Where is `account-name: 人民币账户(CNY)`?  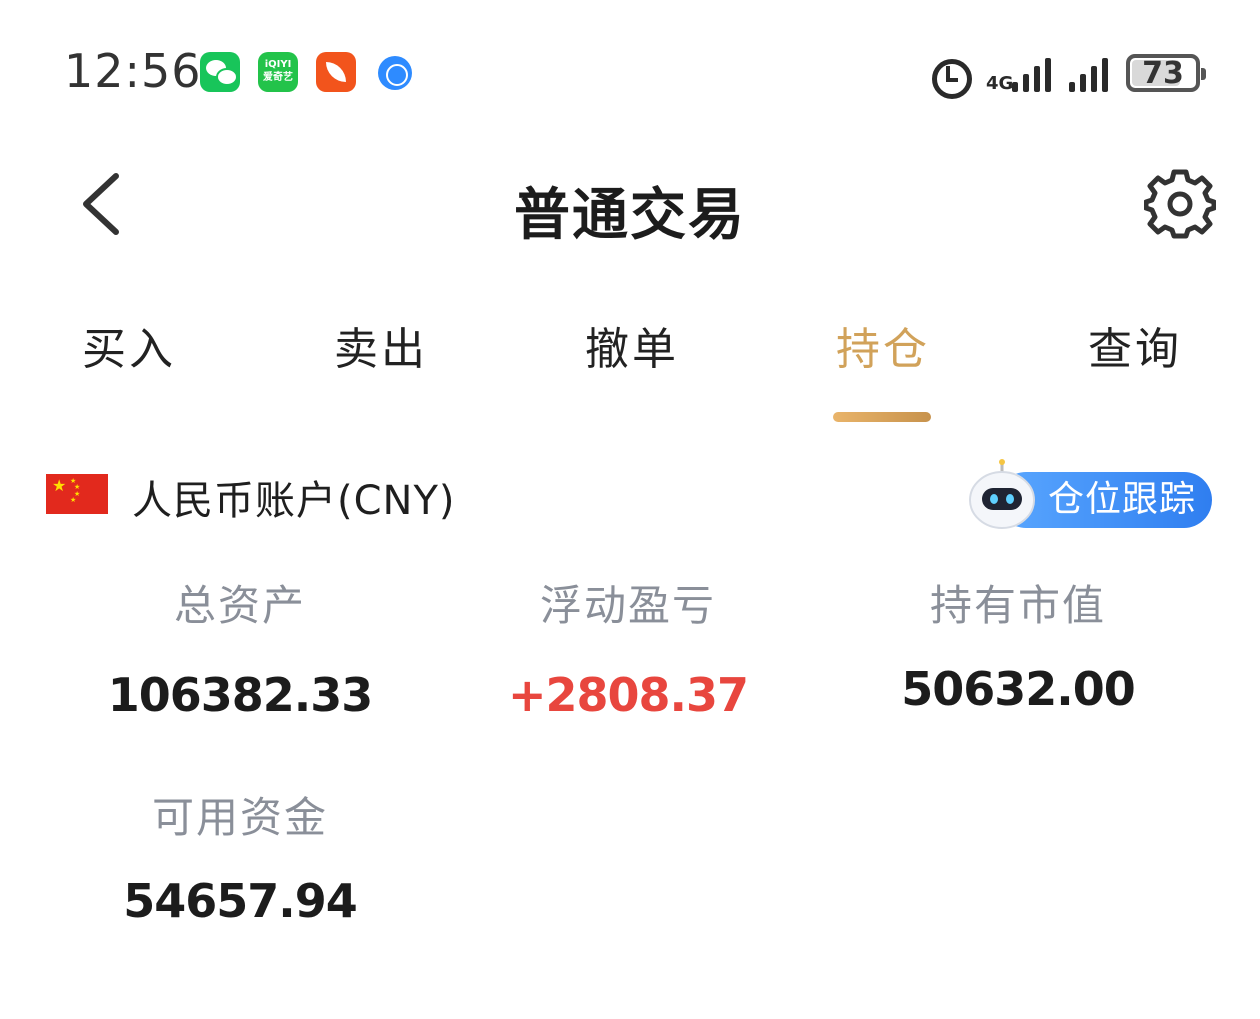 account-name: 人民币账户(CNY) is located at coordinates (294, 501).